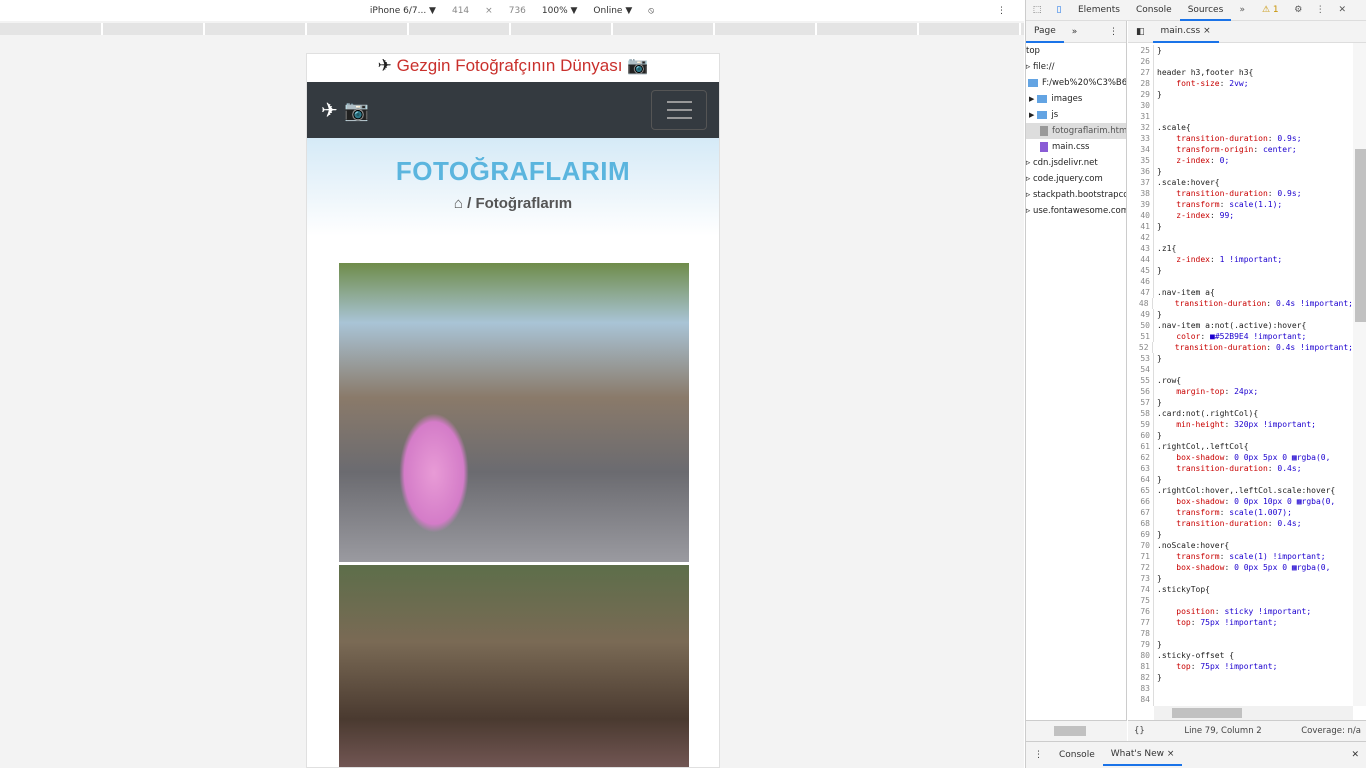 The image size is (1366, 768). I want to click on inspect-element-icon: ⬚, so click(1037, 10).